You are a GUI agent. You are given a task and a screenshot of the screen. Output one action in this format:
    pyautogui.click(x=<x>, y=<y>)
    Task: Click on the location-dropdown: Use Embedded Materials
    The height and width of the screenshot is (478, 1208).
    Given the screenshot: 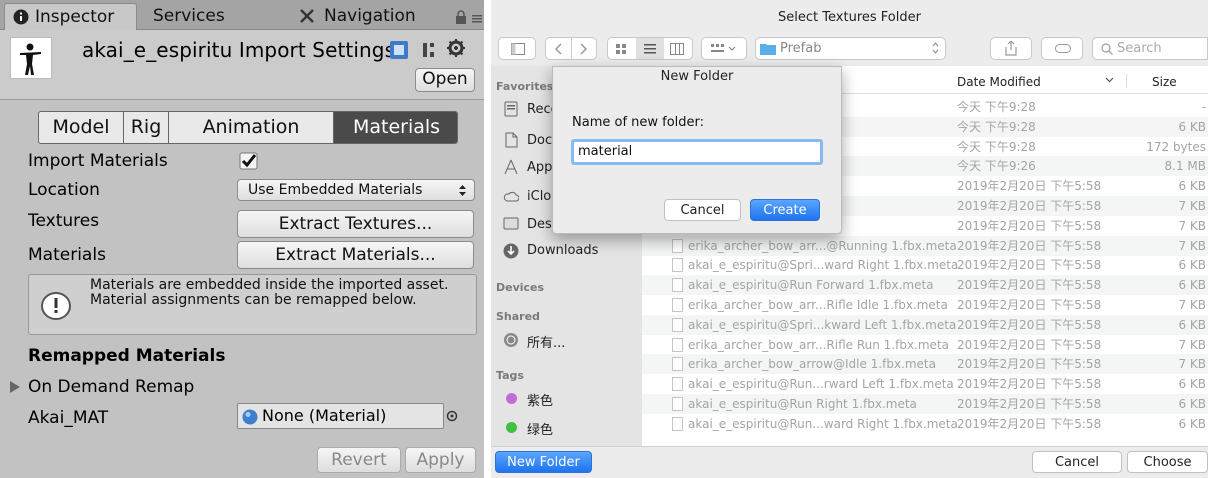 What is the action you would take?
    pyautogui.click(x=356, y=190)
    